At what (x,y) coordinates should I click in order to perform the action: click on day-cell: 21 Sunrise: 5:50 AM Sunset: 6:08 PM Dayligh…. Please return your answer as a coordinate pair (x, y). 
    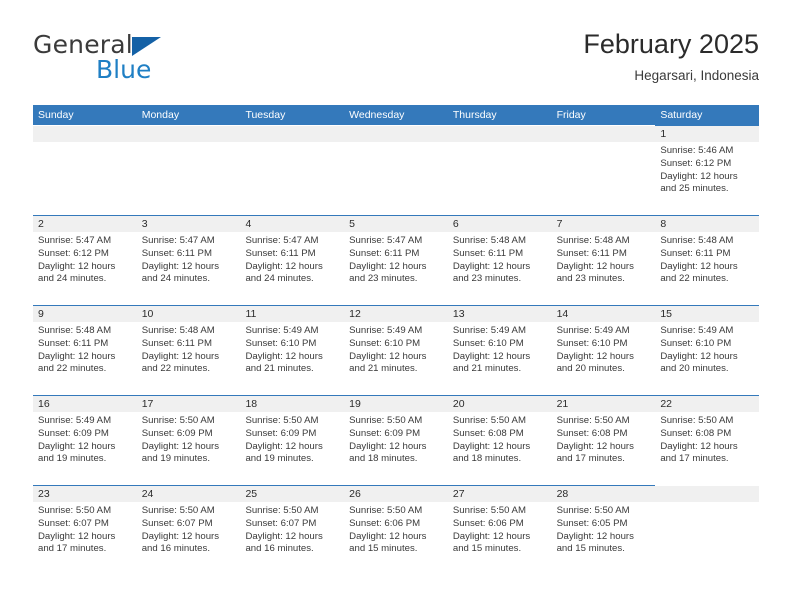
    Looking at the image, I should click on (603, 440).